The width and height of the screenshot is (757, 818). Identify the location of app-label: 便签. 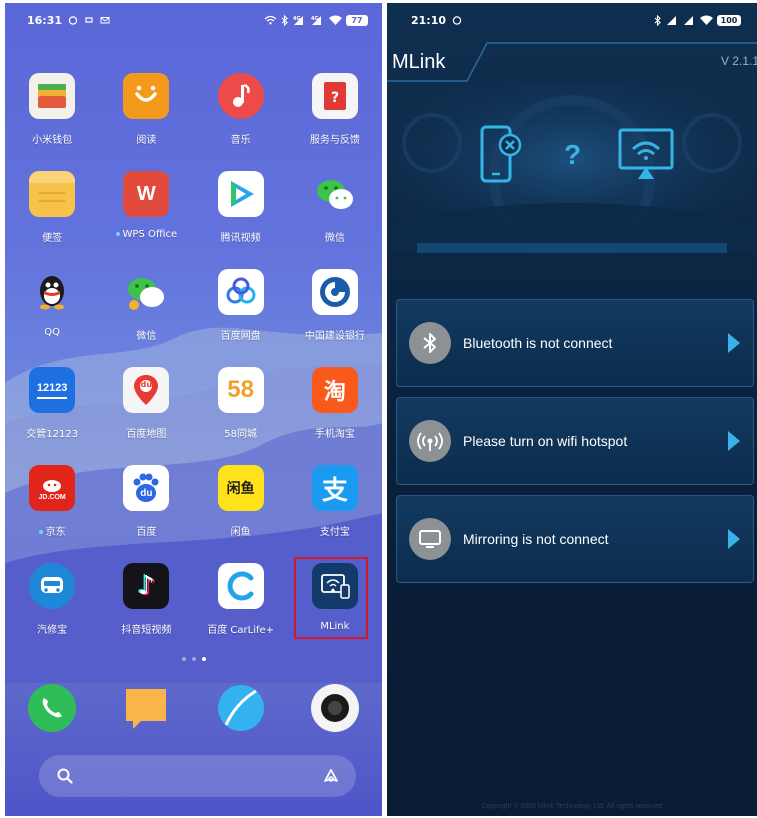
(52, 238).